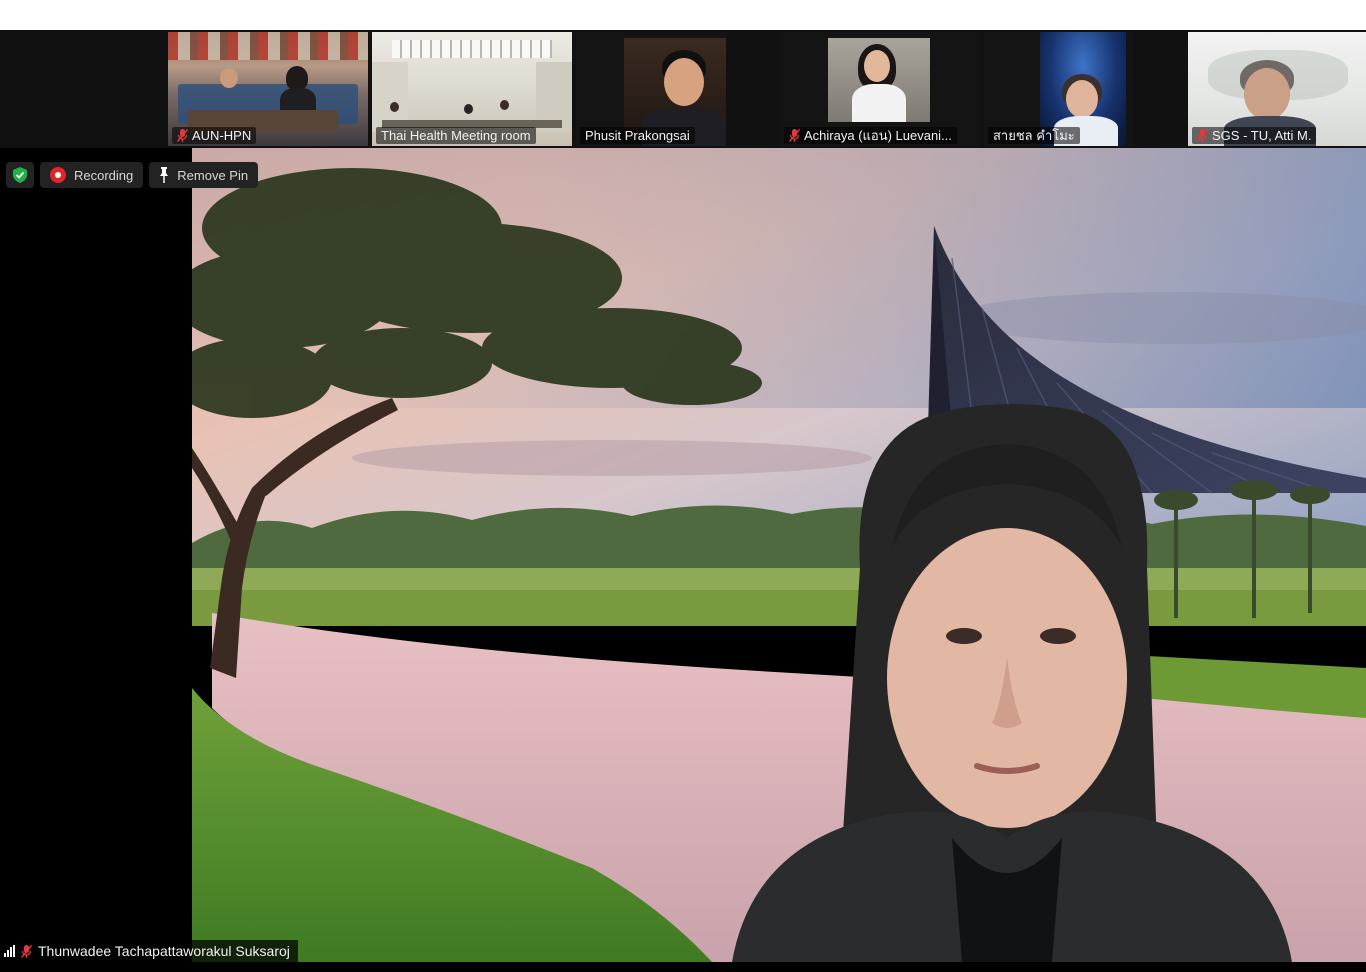 This screenshot has width=1366, height=972. I want to click on participant-name: สายชล คำโมะ, so click(1034, 135).